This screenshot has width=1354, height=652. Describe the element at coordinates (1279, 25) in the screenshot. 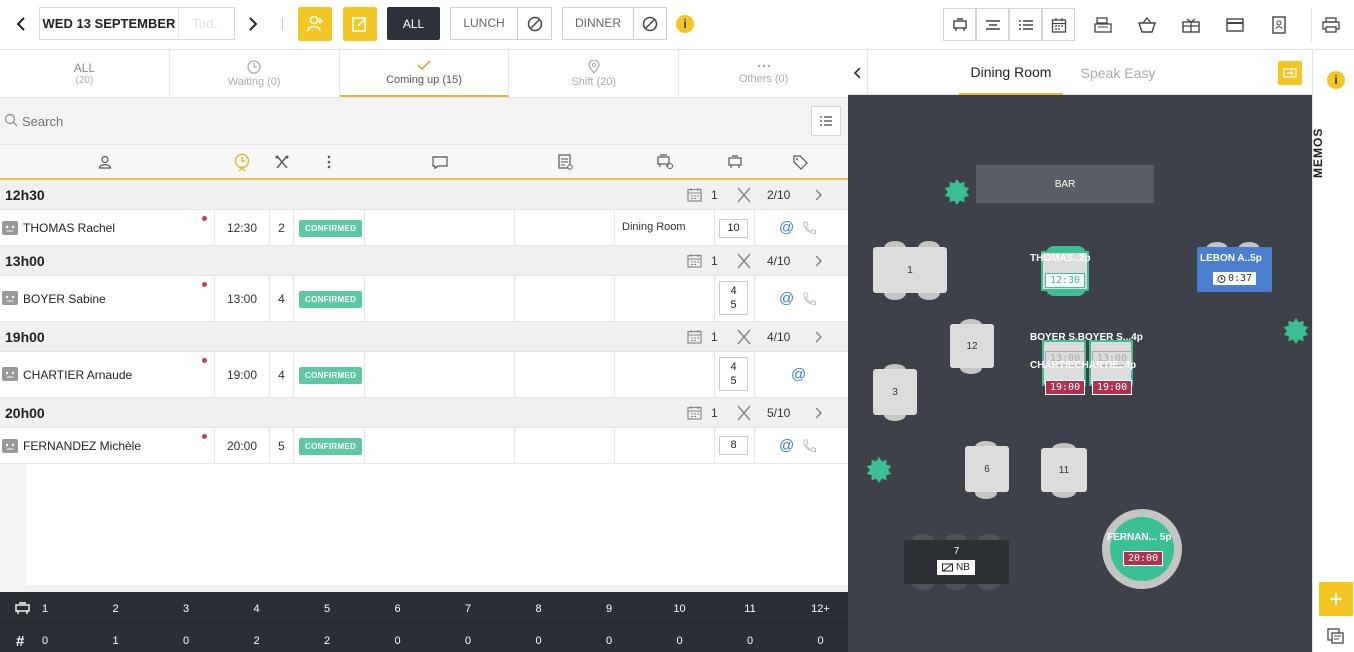

I see `contacts-button` at that location.